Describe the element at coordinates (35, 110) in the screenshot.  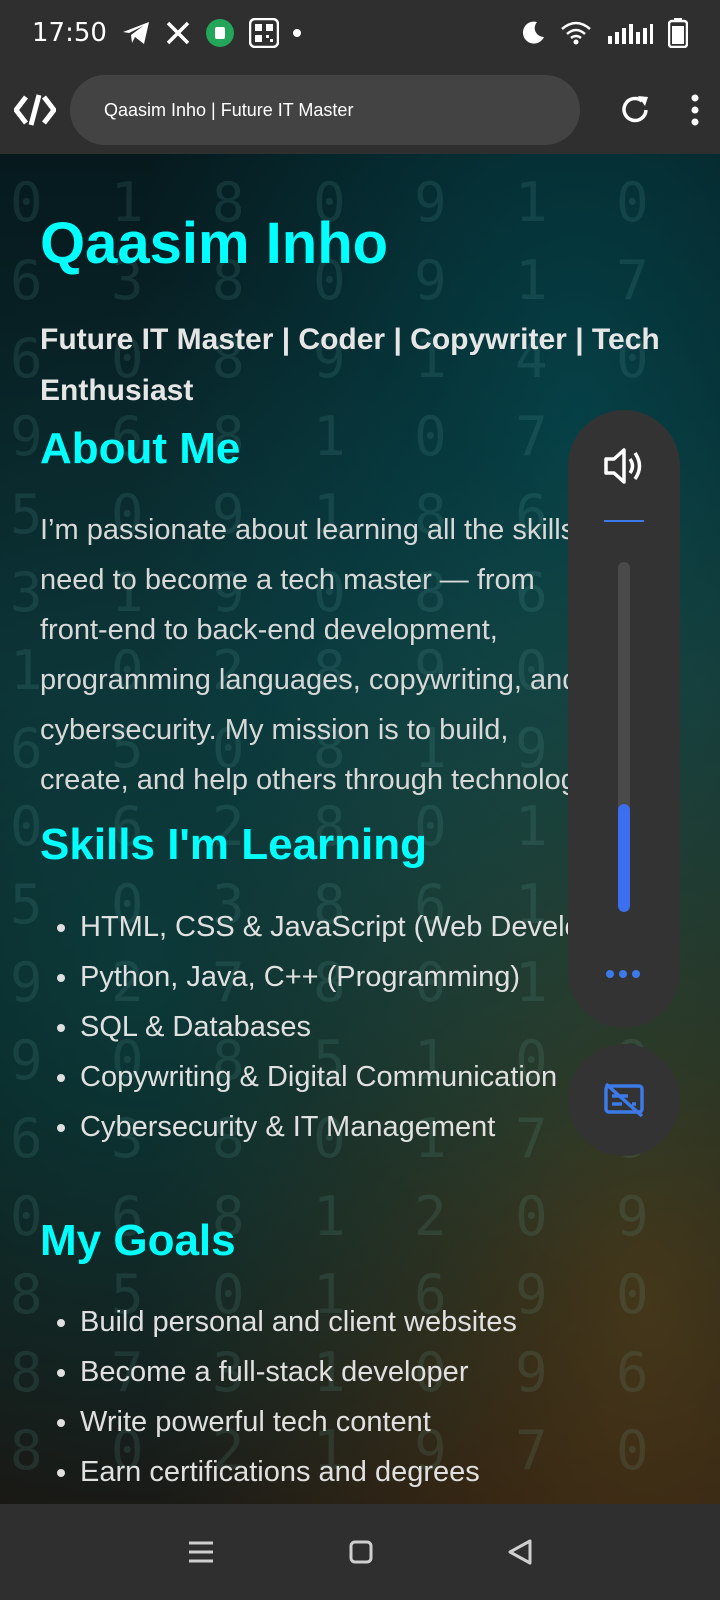
I see `site-logo-icon` at that location.